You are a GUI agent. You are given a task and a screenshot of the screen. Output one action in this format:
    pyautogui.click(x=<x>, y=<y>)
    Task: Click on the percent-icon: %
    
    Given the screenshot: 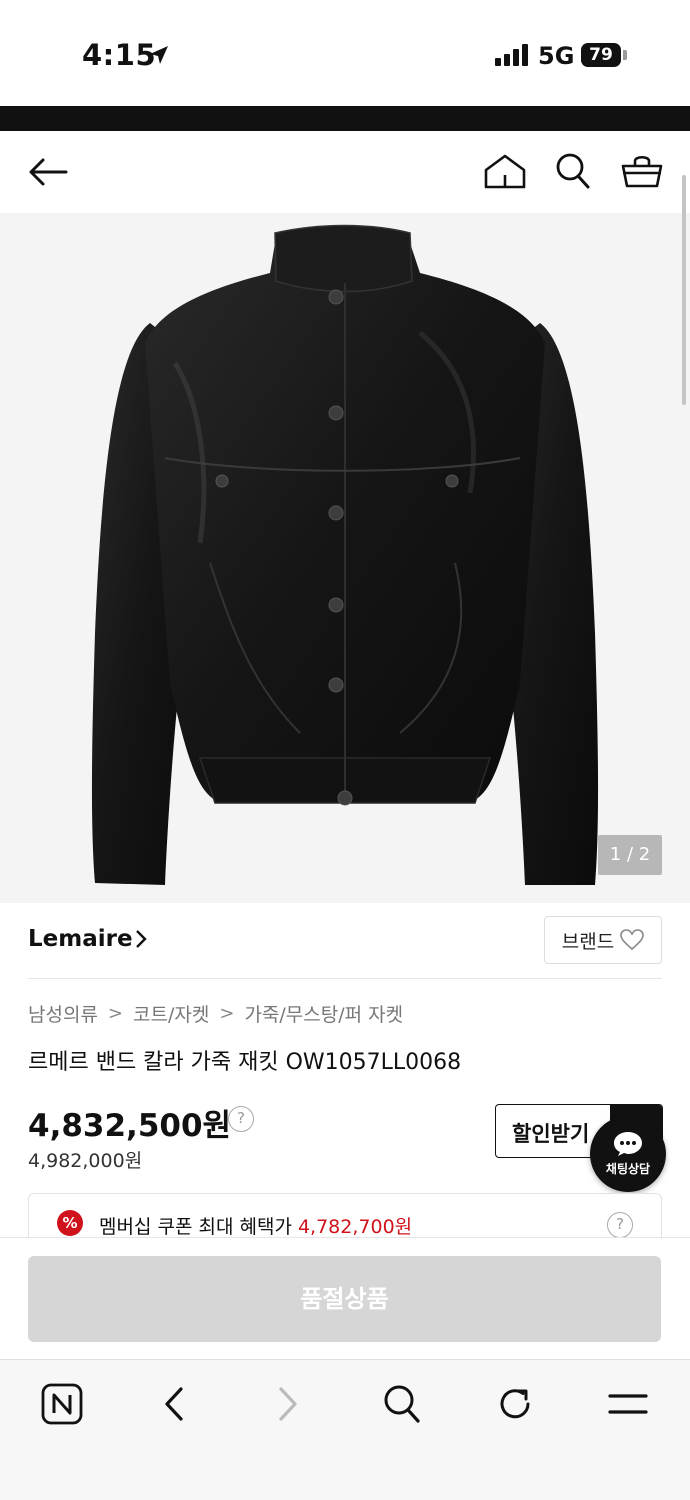 What is the action you would take?
    pyautogui.click(x=70, y=1223)
    